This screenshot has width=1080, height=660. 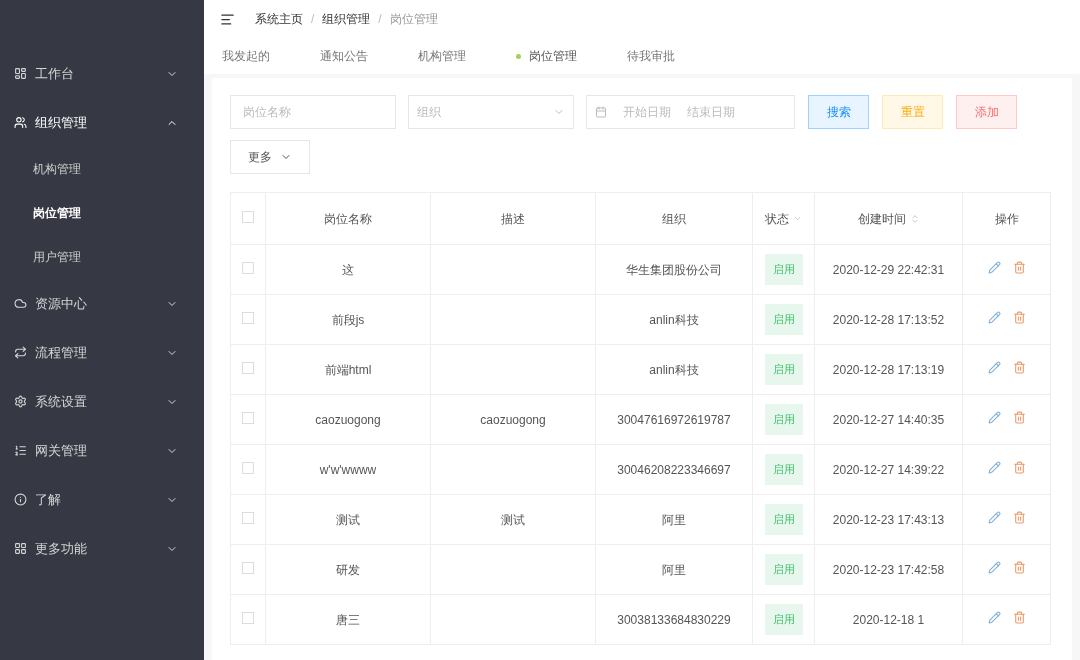 I want to click on sidebar-item: 资源中心, so click(x=102, y=303).